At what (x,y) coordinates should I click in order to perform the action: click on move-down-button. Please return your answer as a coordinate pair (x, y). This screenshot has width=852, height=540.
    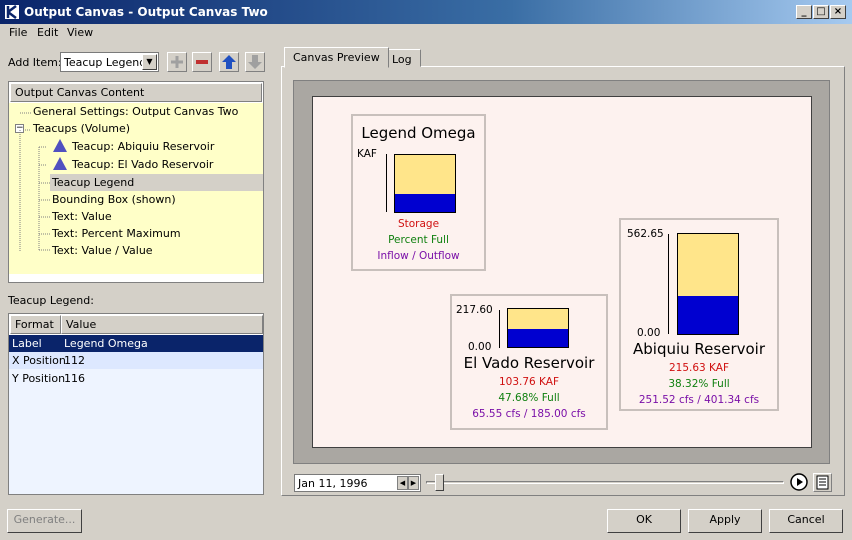
    Looking at the image, I should click on (255, 62).